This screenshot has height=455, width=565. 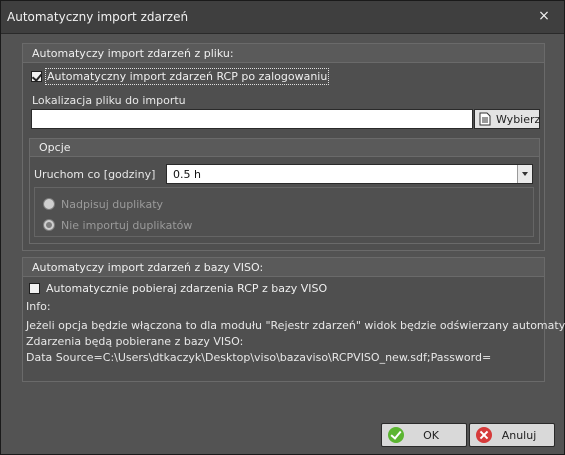 What do you see at coordinates (95, 174) in the screenshot?
I see `run-every-label: Uruchom co [godziny]` at bounding box center [95, 174].